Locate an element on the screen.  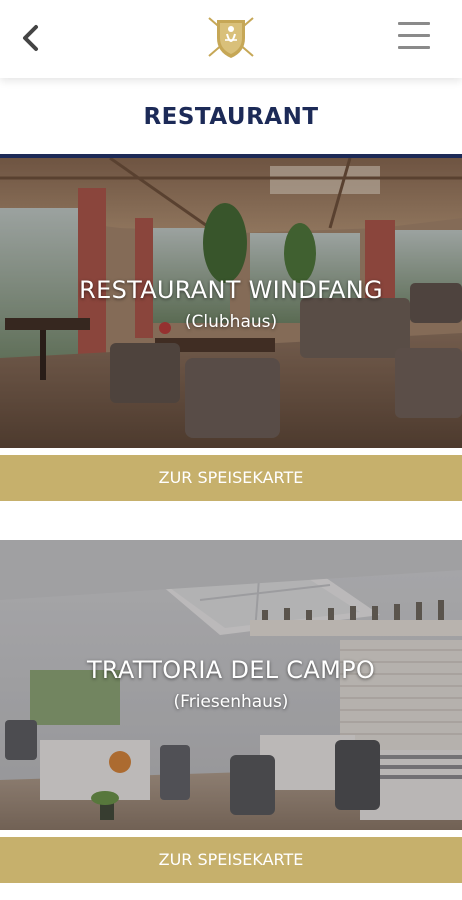
golf-crest-icon is located at coordinates (231, 37).